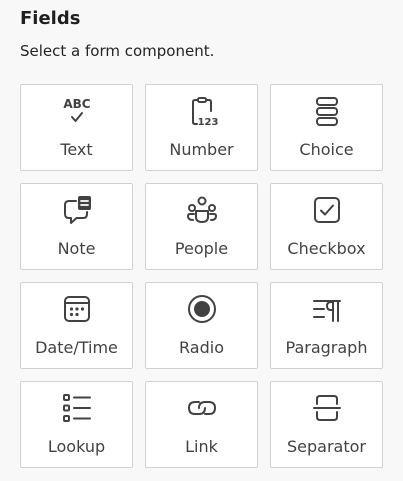 The width and height of the screenshot is (403, 481). Describe the element at coordinates (76, 104) in the screenshot. I see `text-icon-glyph: ABC` at that location.